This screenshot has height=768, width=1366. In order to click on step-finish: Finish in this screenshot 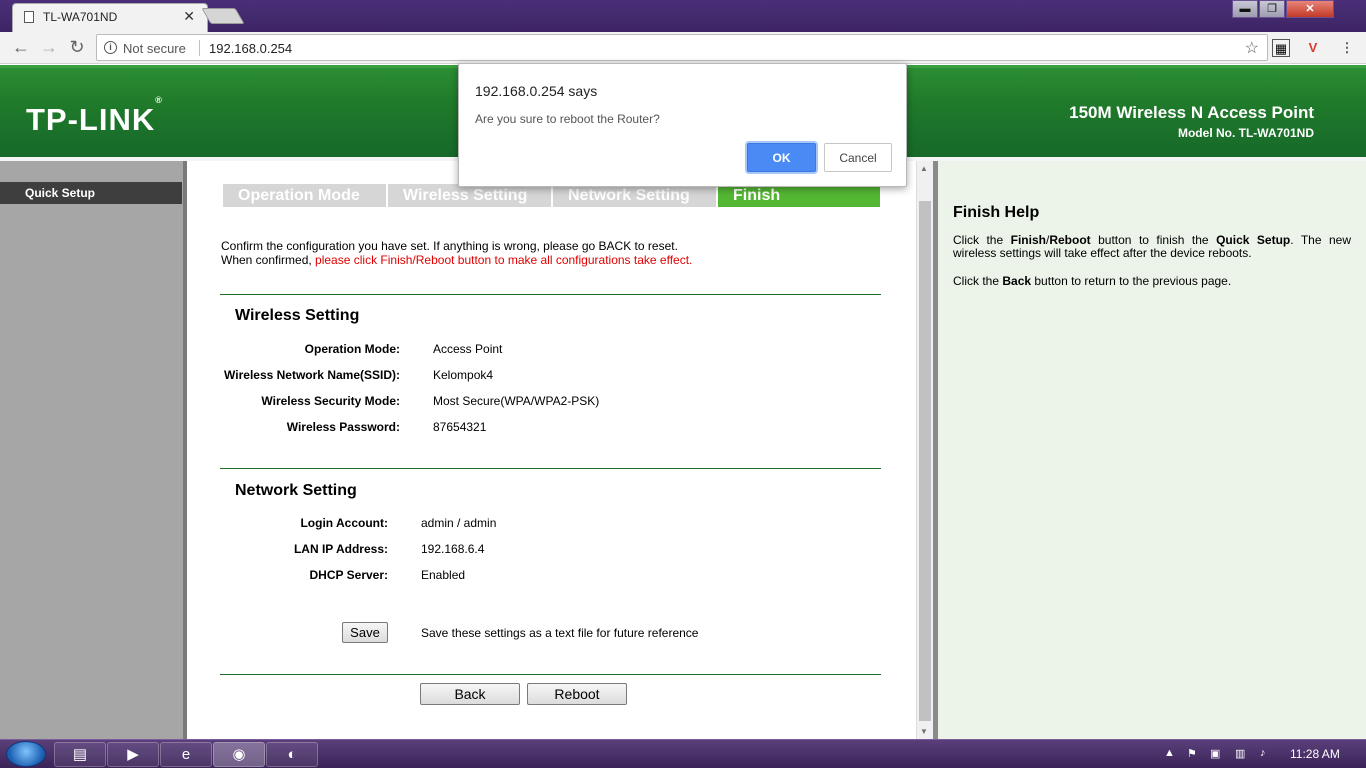, I will do `click(799, 195)`.